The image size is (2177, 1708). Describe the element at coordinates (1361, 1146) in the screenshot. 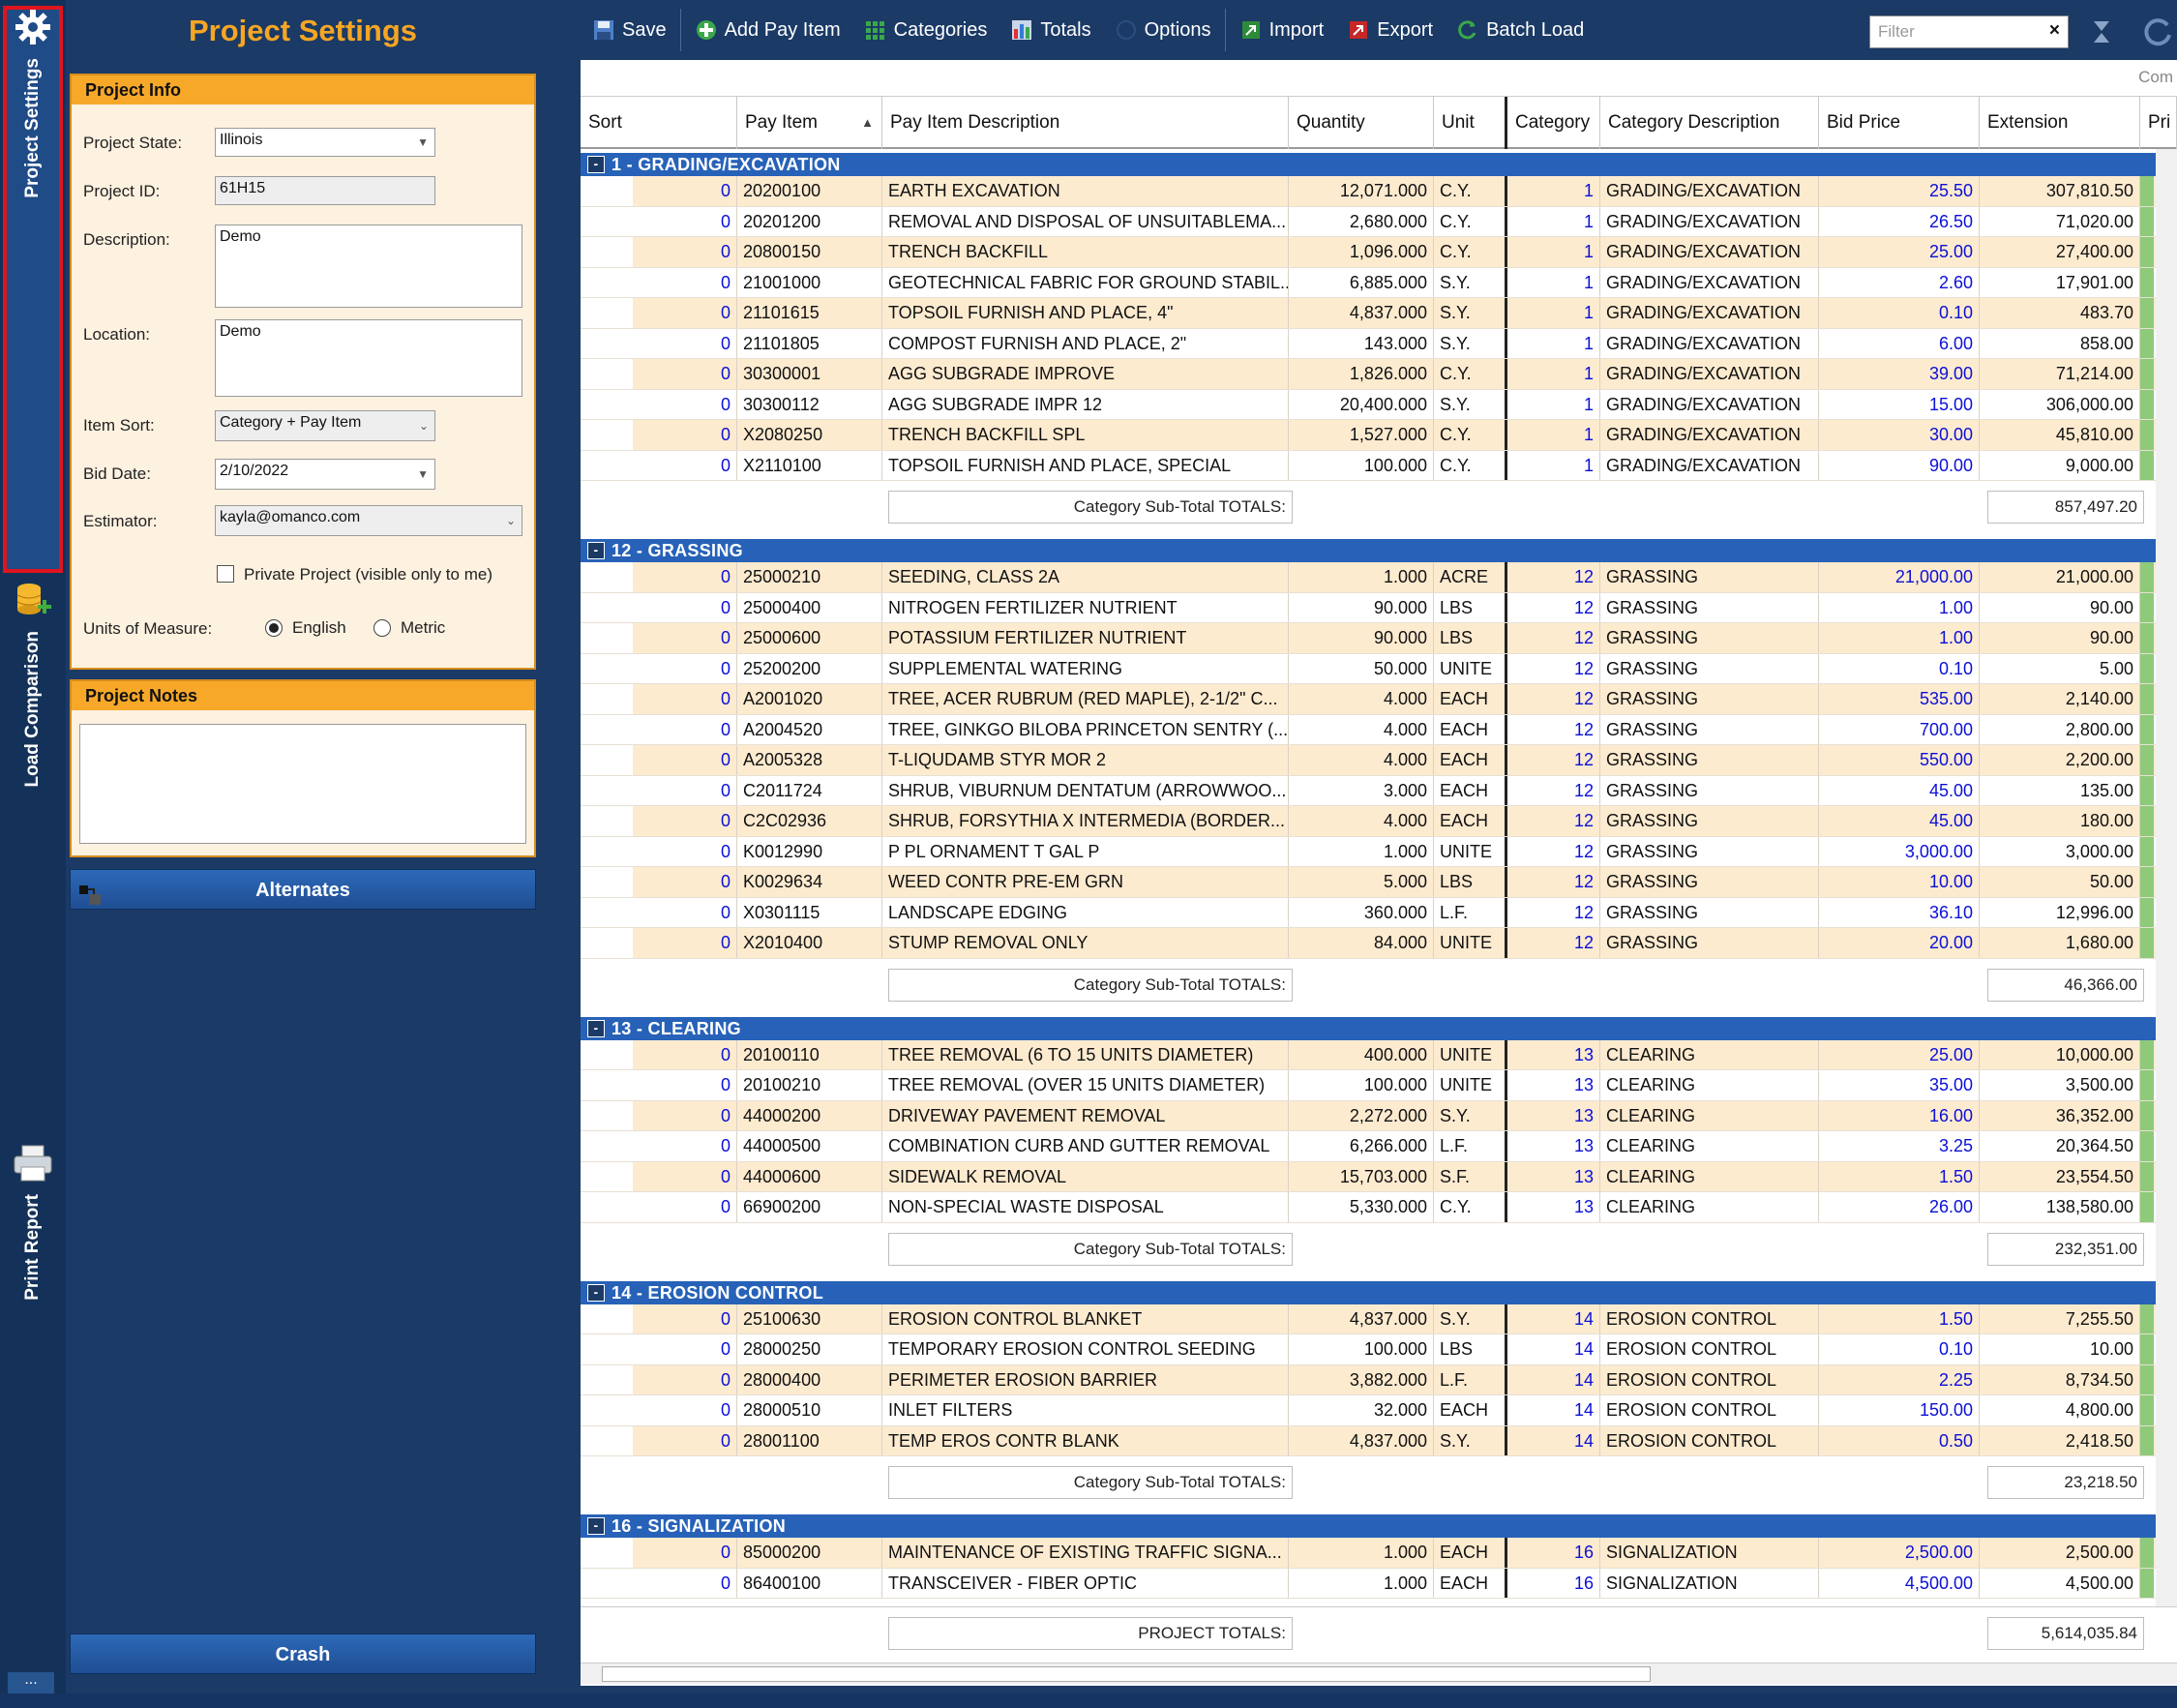

I see `quantity-cell: 6,266.000` at that location.